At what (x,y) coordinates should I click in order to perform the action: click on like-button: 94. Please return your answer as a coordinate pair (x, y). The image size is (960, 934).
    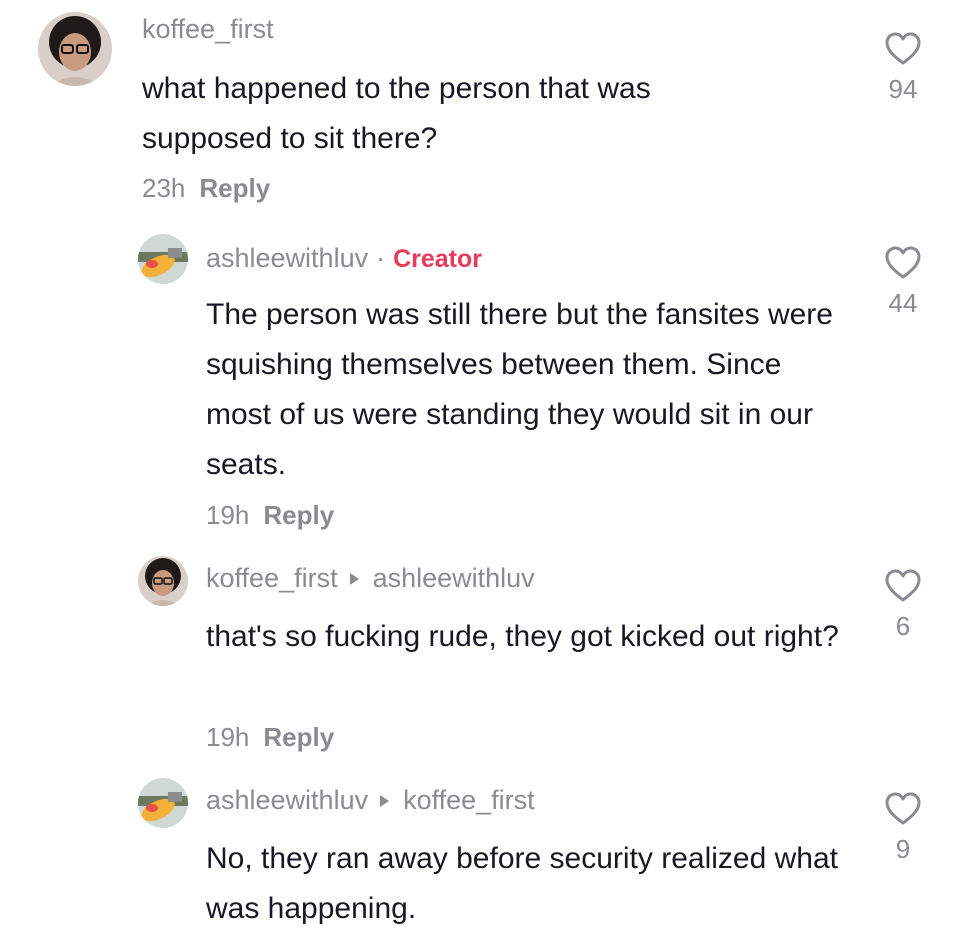
    Looking at the image, I should click on (903, 68).